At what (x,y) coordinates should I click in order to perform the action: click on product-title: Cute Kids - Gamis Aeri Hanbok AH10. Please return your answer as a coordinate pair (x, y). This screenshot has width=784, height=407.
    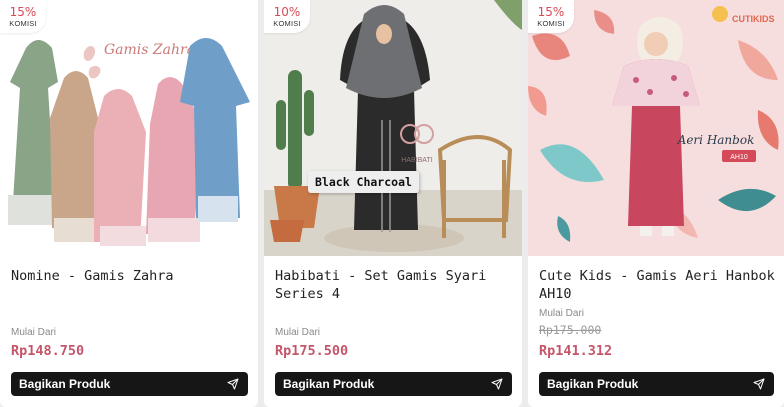
    Looking at the image, I should click on (657, 285).